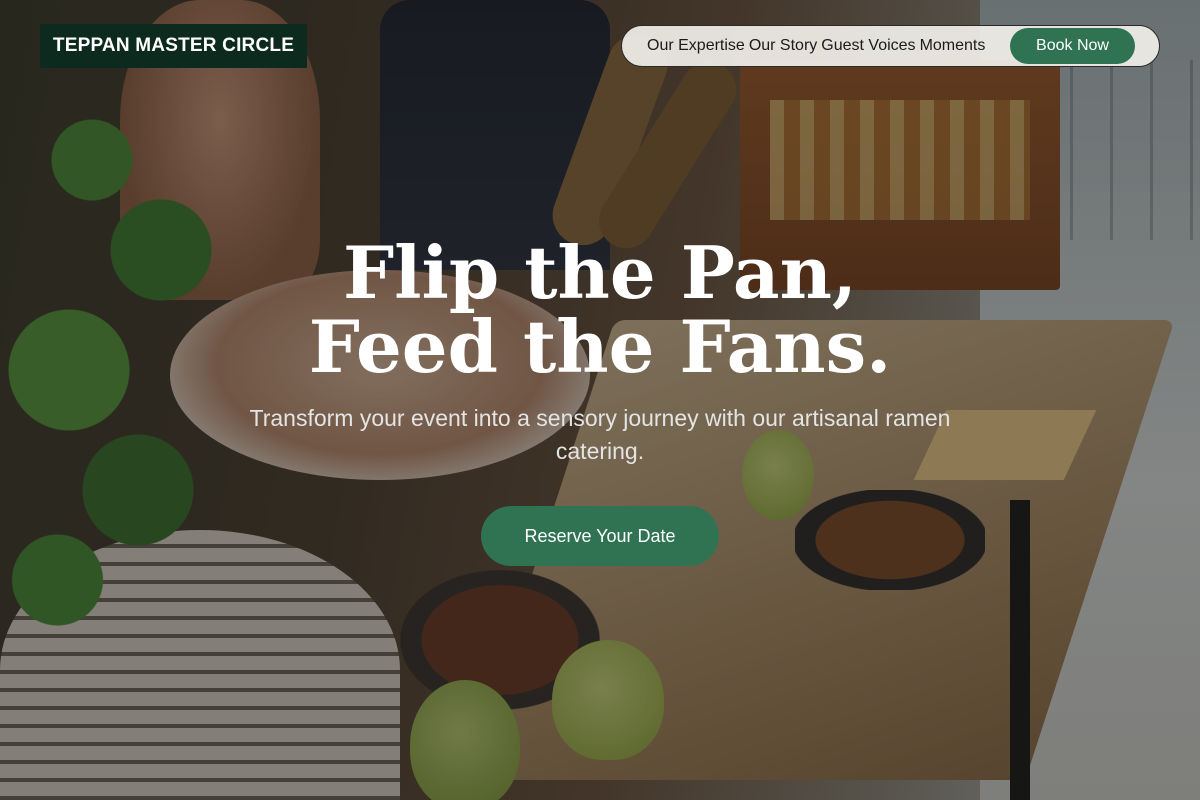 The image size is (1200, 800). I want to click on book-now-button: Book Now, so click(1072, 46).